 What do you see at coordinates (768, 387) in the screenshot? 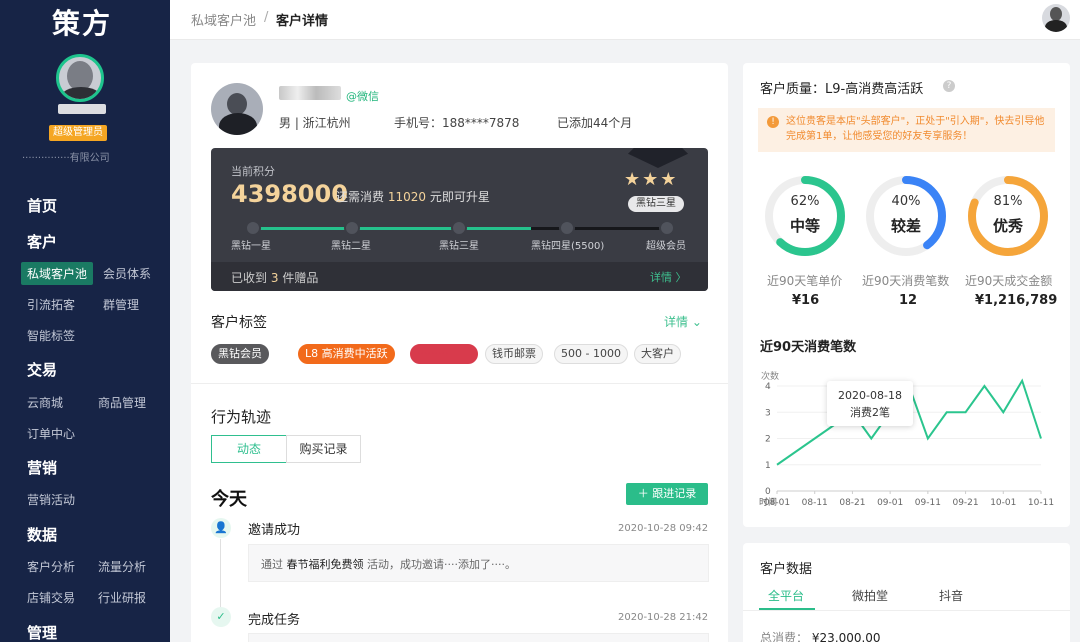
I see `y-tick-label: 4` at bounding box center [768, 387].